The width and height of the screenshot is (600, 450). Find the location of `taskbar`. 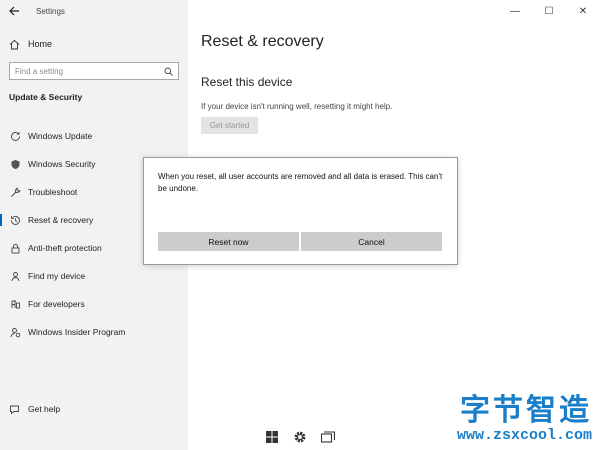

taskbar is located at coordinates (300, 437).